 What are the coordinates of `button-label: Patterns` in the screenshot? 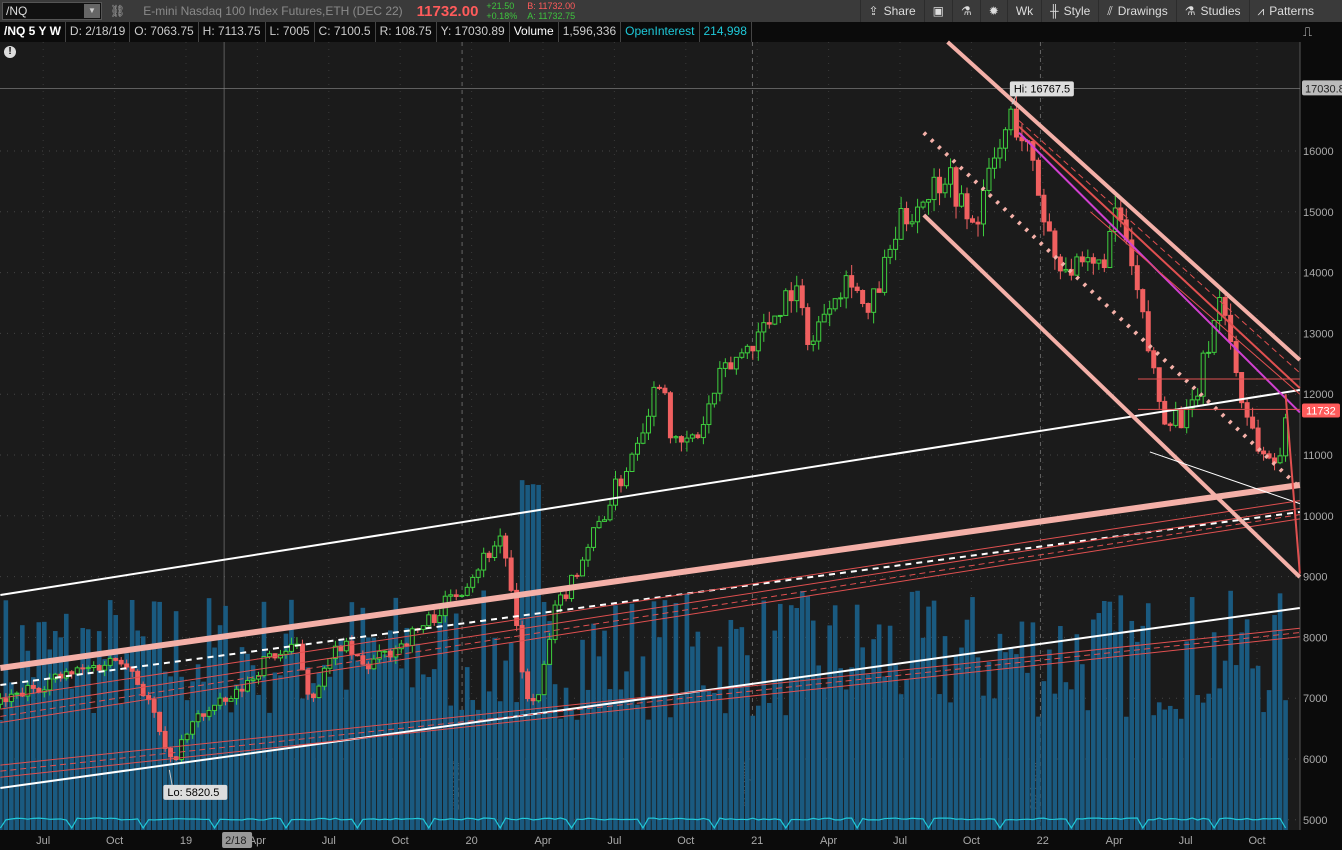 It's located at (1291, 11).